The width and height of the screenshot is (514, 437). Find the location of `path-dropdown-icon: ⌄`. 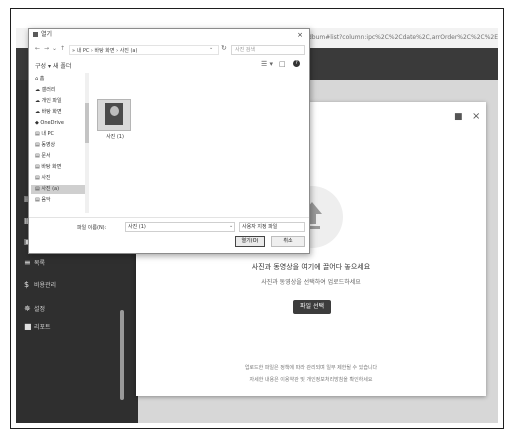

path-dropdown-icon: ⌄ is located at coordinates (211, 48).